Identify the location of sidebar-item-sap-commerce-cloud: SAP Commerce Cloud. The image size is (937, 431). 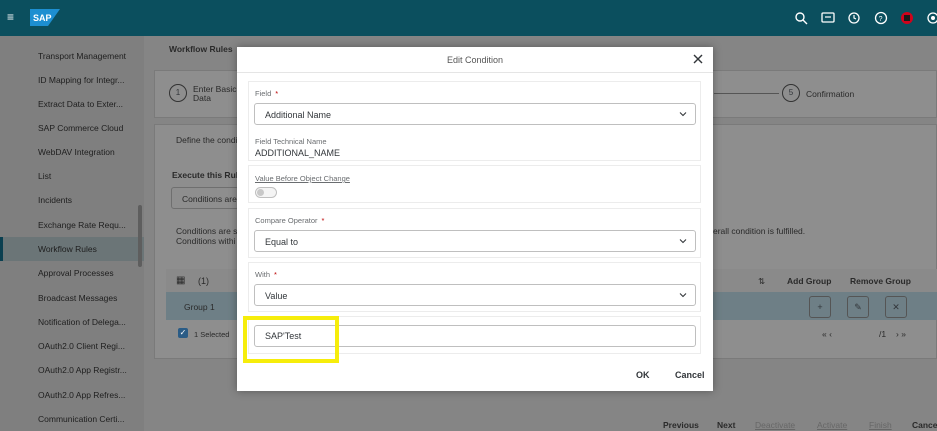
(72, 128).